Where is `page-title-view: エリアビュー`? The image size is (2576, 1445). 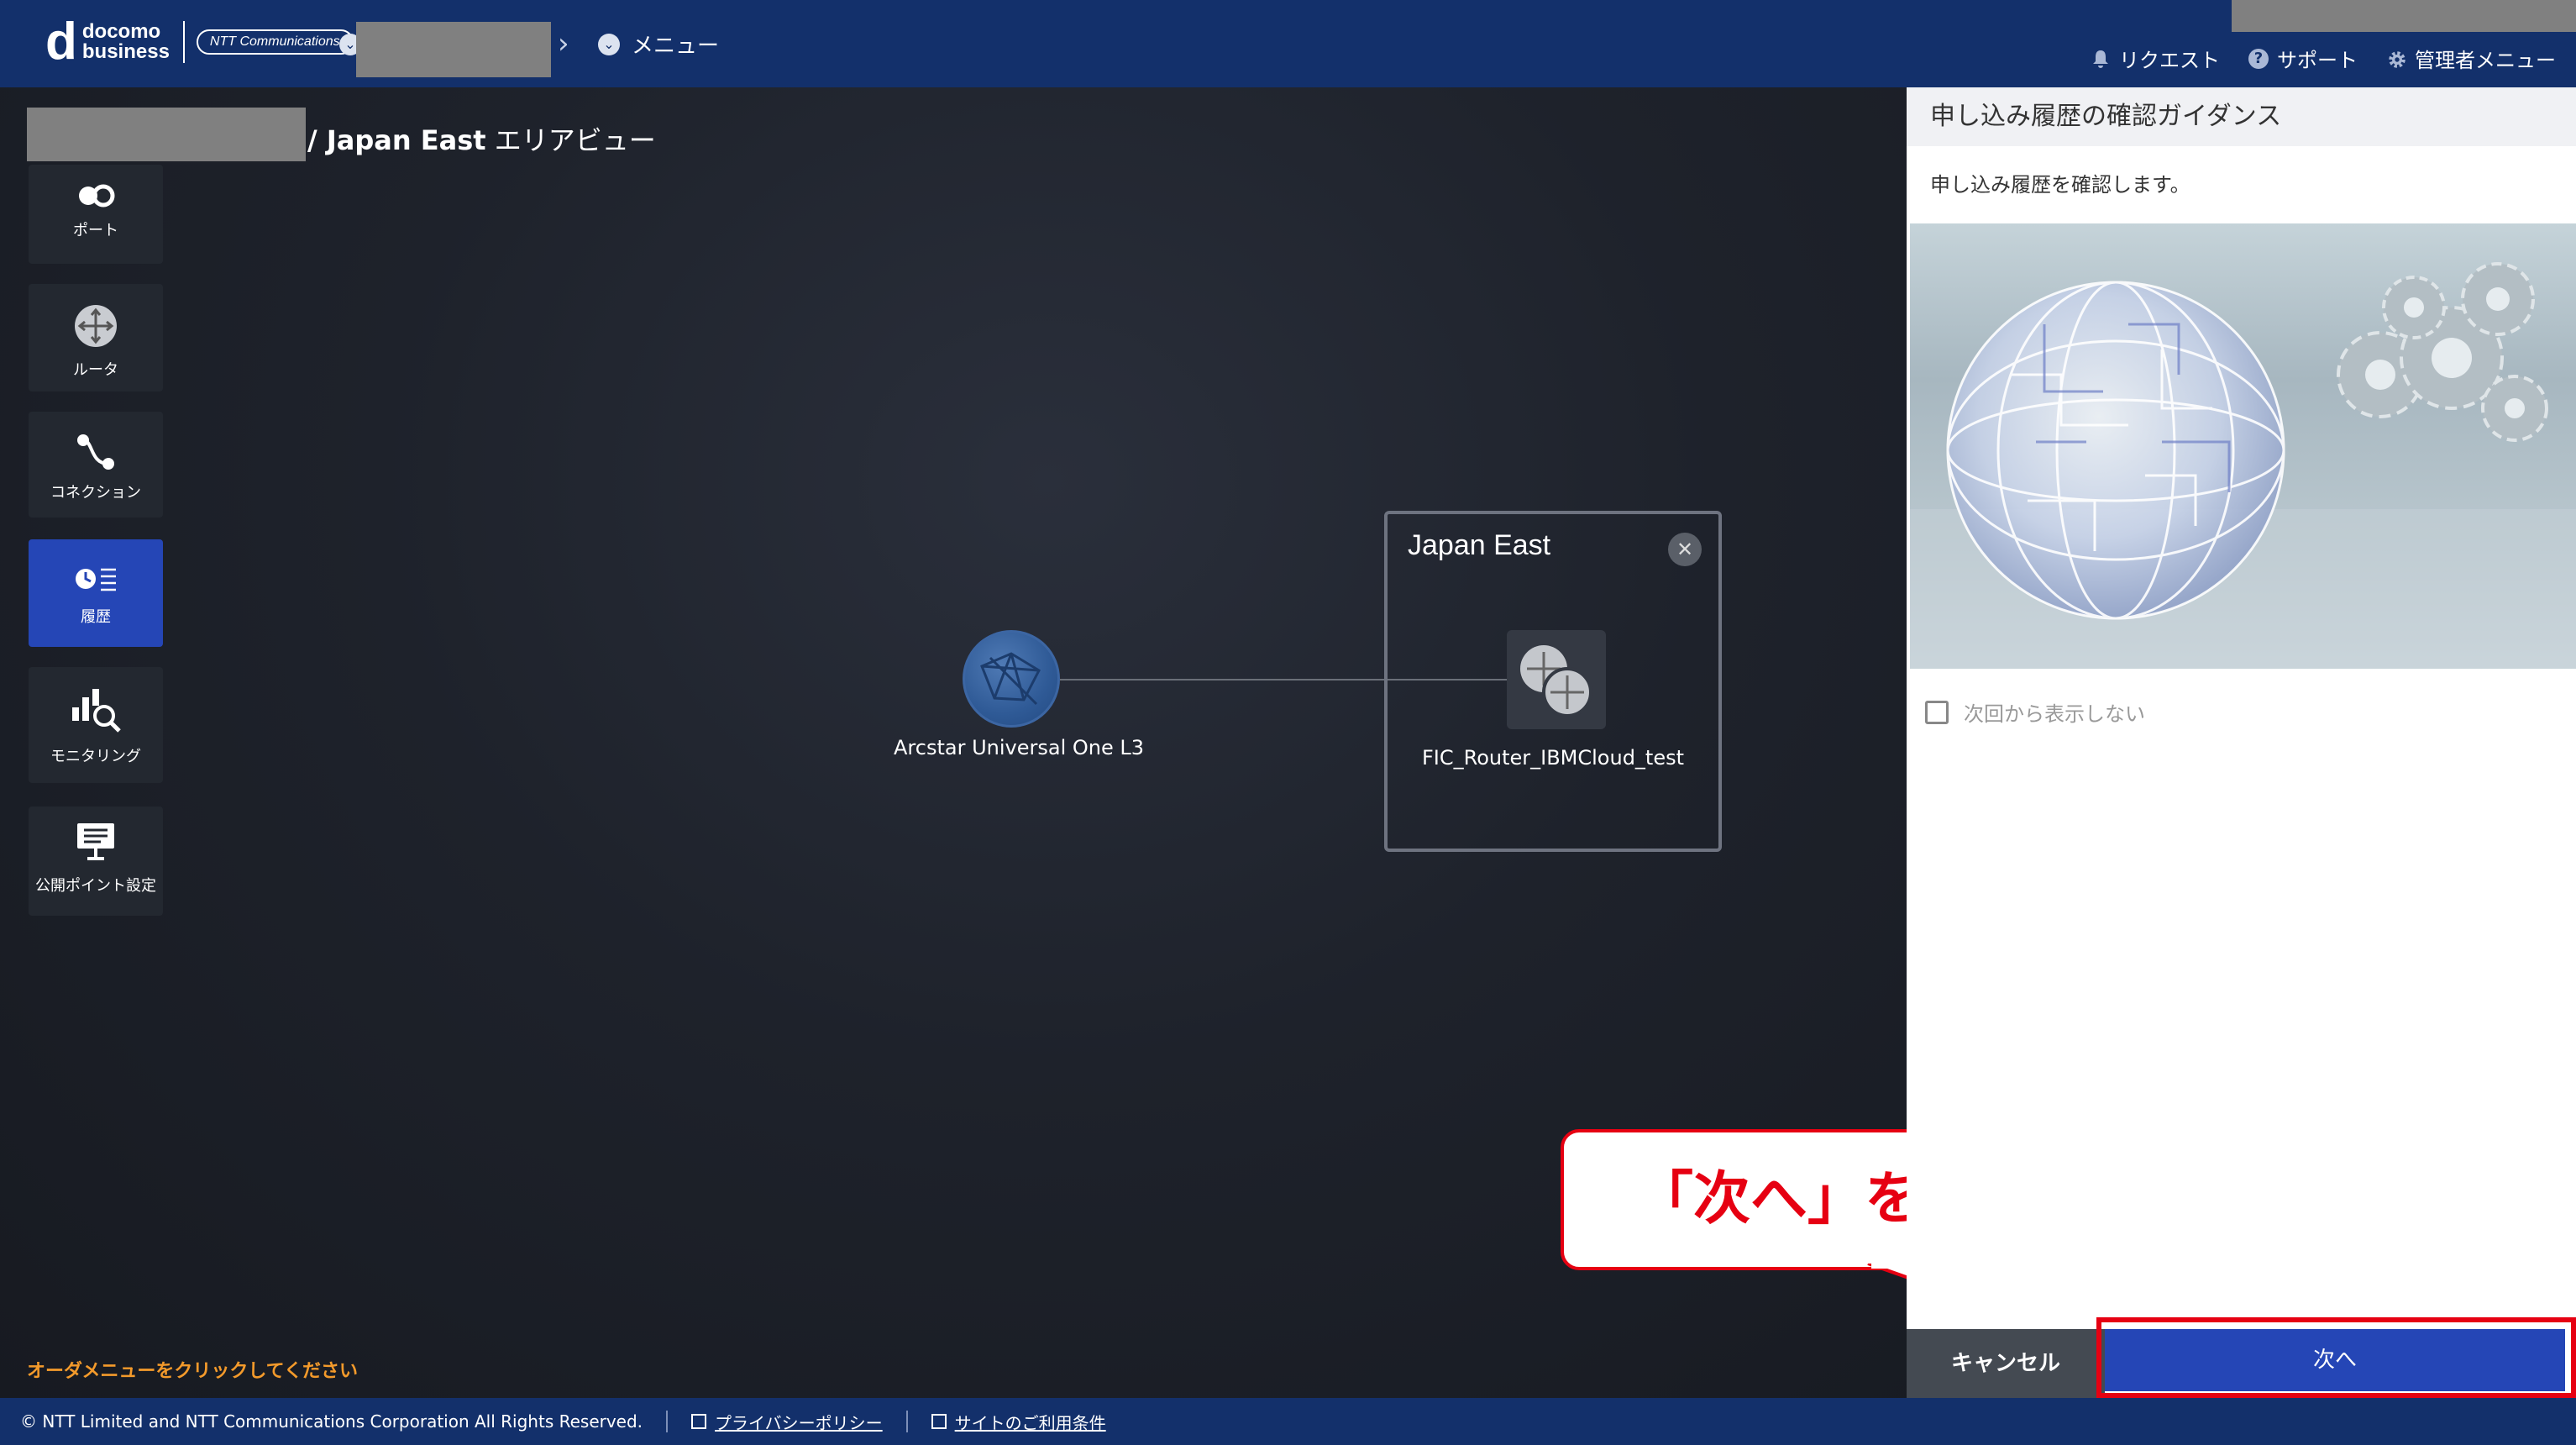 page-title-view: エリアビュー is located at coordinates (570, 140).